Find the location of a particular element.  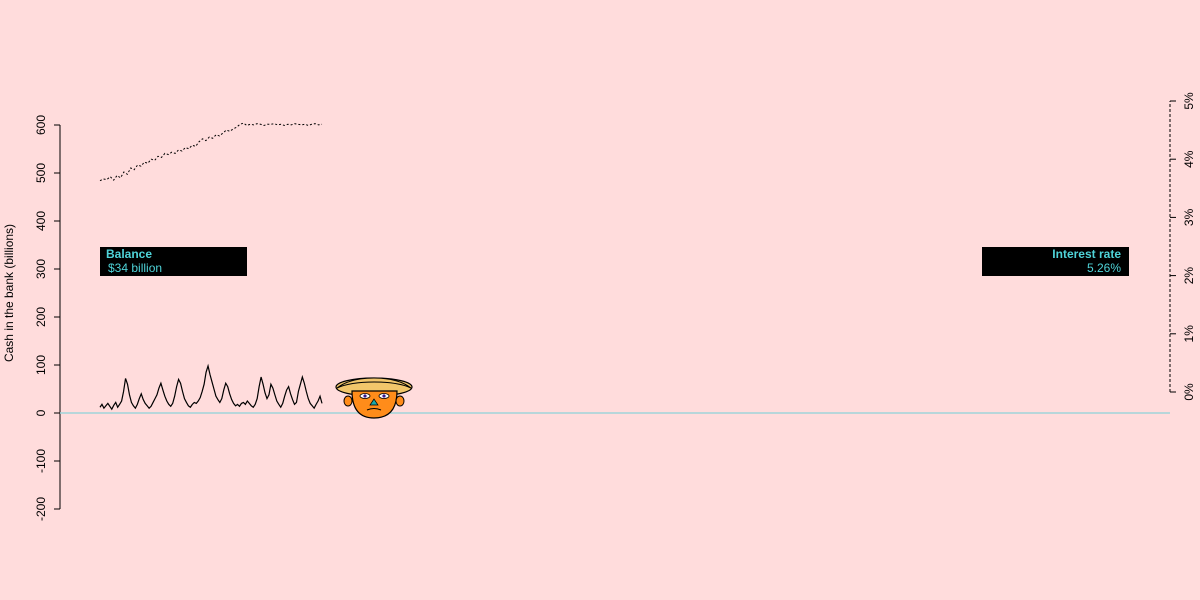

character-face-icon is located at coordinates (374, 398).